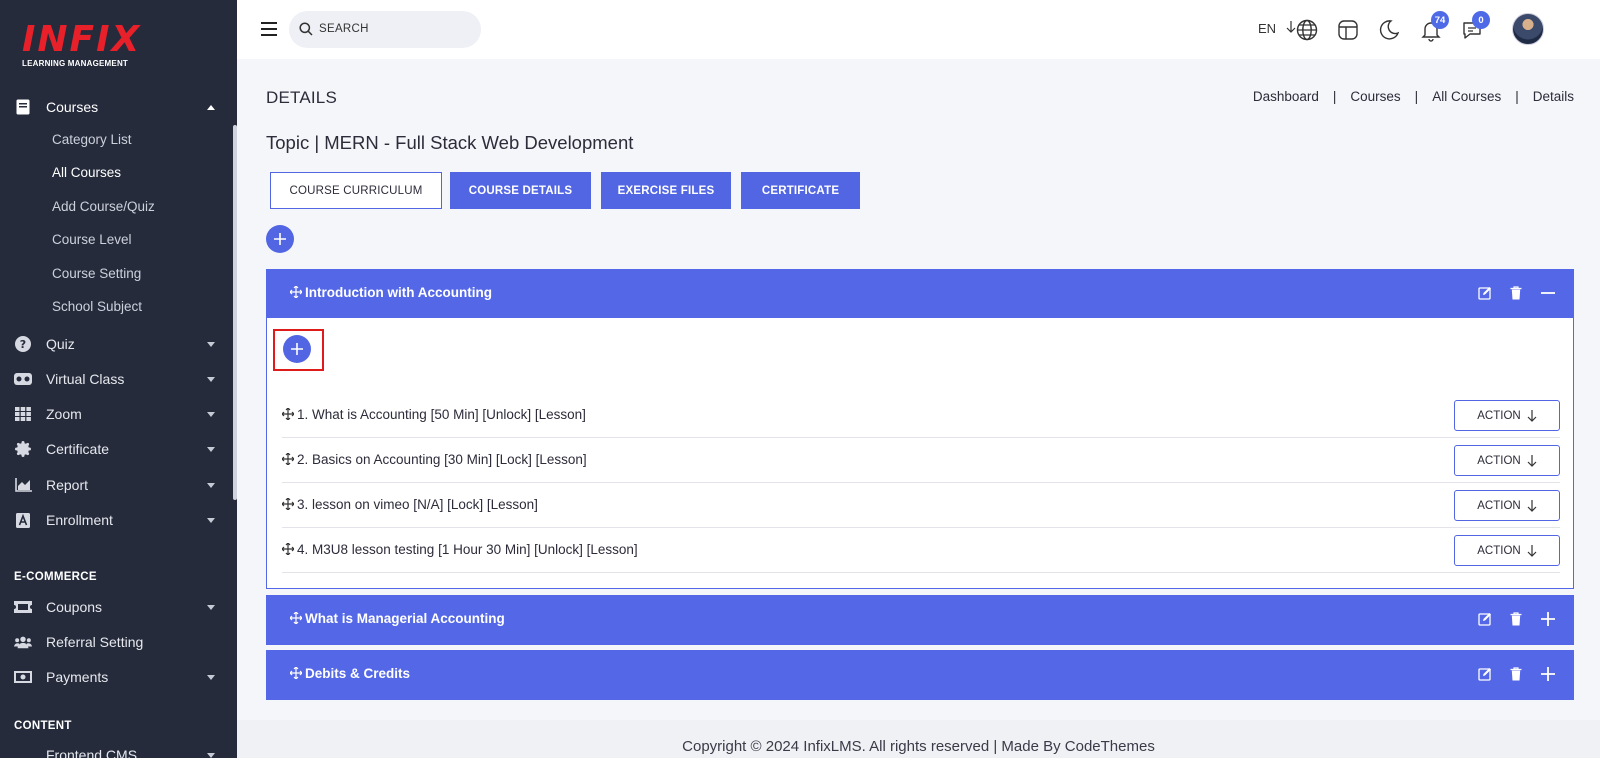  Describe the element at coordinates (920, 620) in the screenshot. I see `section-header-managerial-accounting: What is Managerial Accounting` at that location.